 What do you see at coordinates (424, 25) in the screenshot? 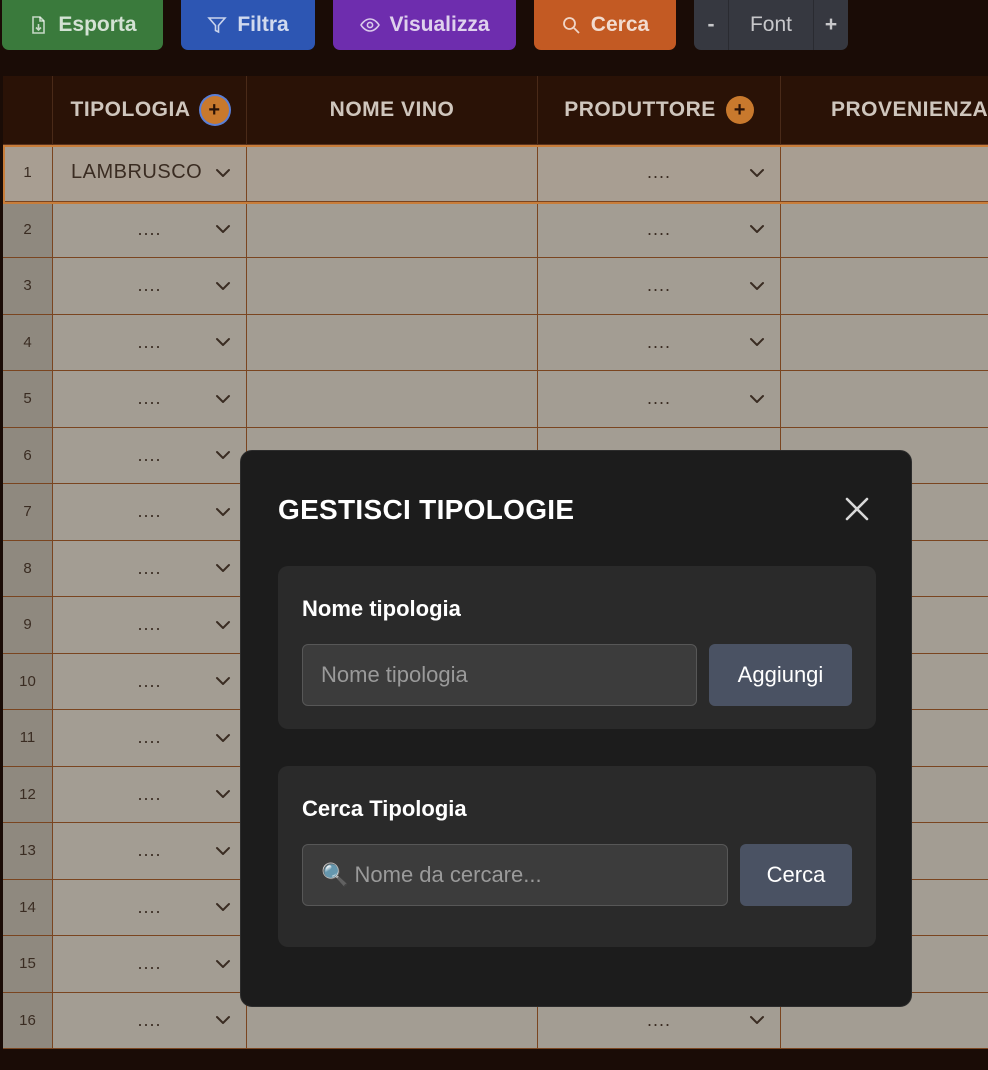
I see `view-button: Visualizza` at bounding box center [424, 25].